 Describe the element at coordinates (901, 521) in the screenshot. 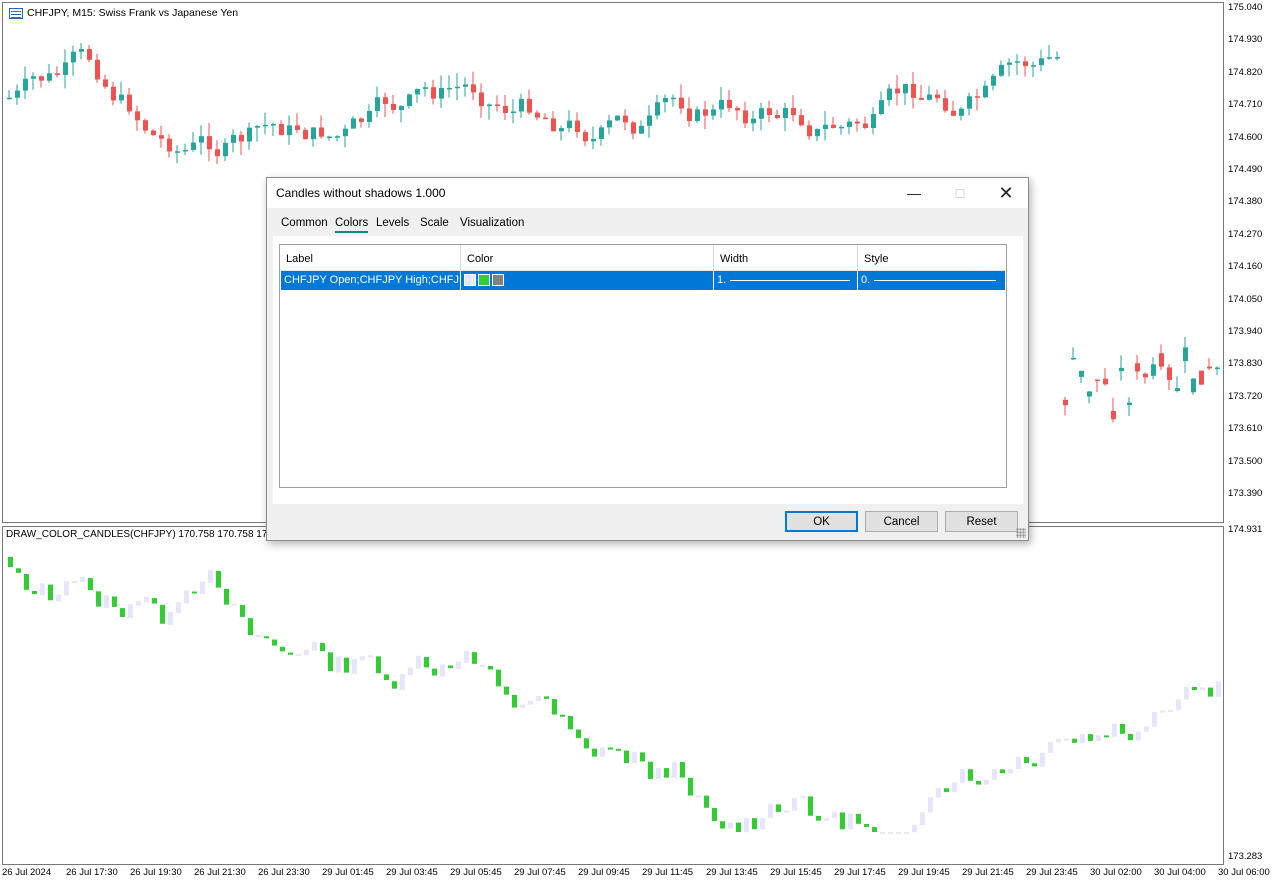

I see `cancel-button: Cancel` at that location.